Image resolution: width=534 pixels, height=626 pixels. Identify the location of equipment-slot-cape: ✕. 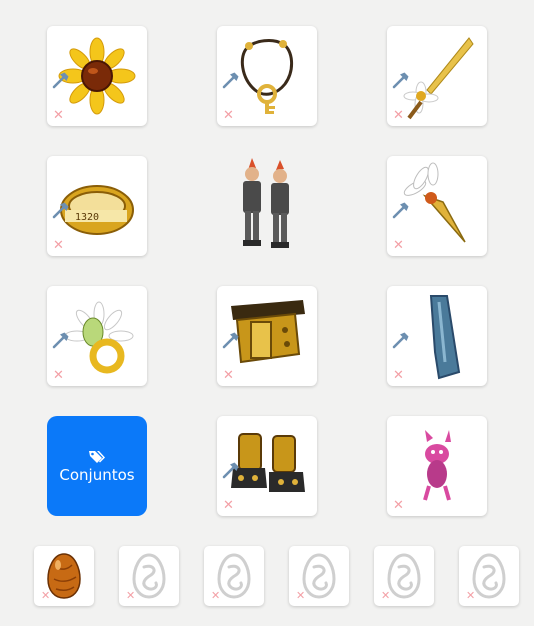
(437, 336).